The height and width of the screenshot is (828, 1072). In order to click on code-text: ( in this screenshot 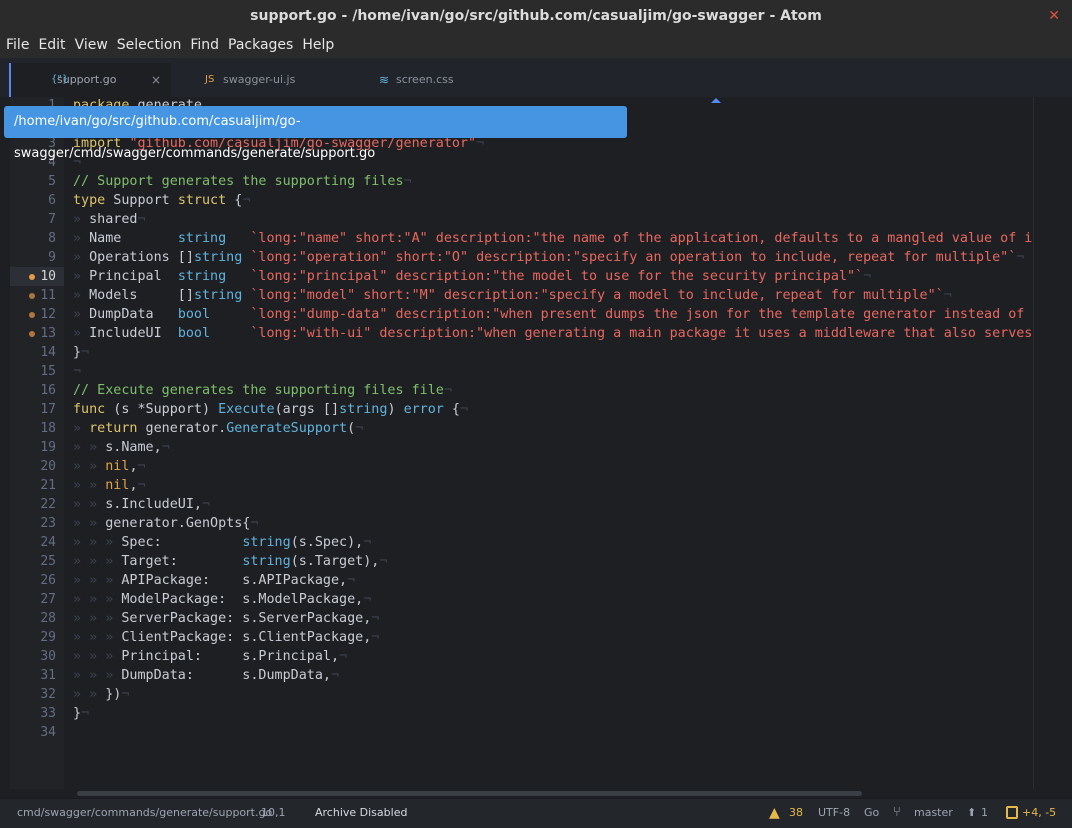, I will do `click(351, 428)`.